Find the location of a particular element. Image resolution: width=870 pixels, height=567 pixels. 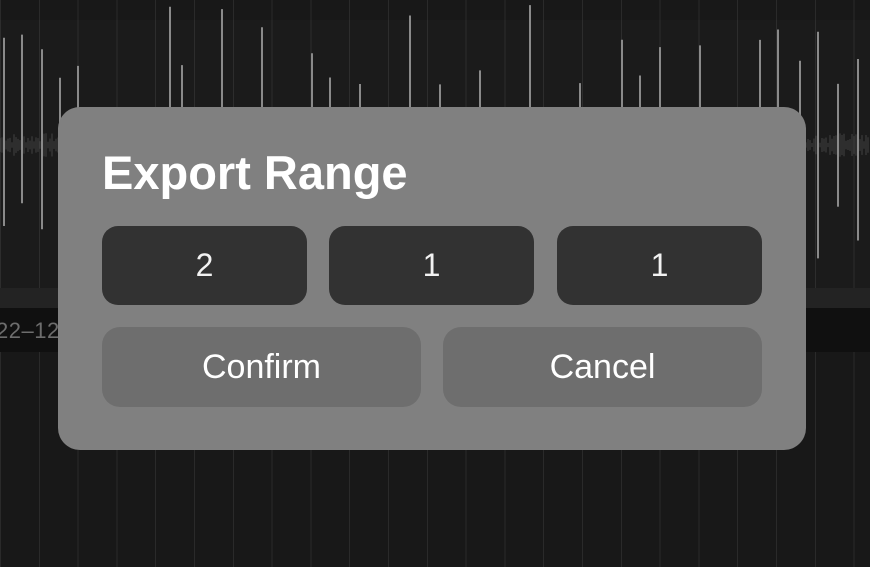

timeline-timestamp: 22–12 is located at coordinates (30, 330).